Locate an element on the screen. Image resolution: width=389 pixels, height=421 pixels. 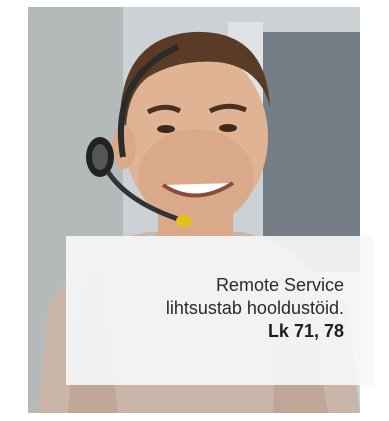
caption-line-1: Remote Service is located at coordinates (279, 285).